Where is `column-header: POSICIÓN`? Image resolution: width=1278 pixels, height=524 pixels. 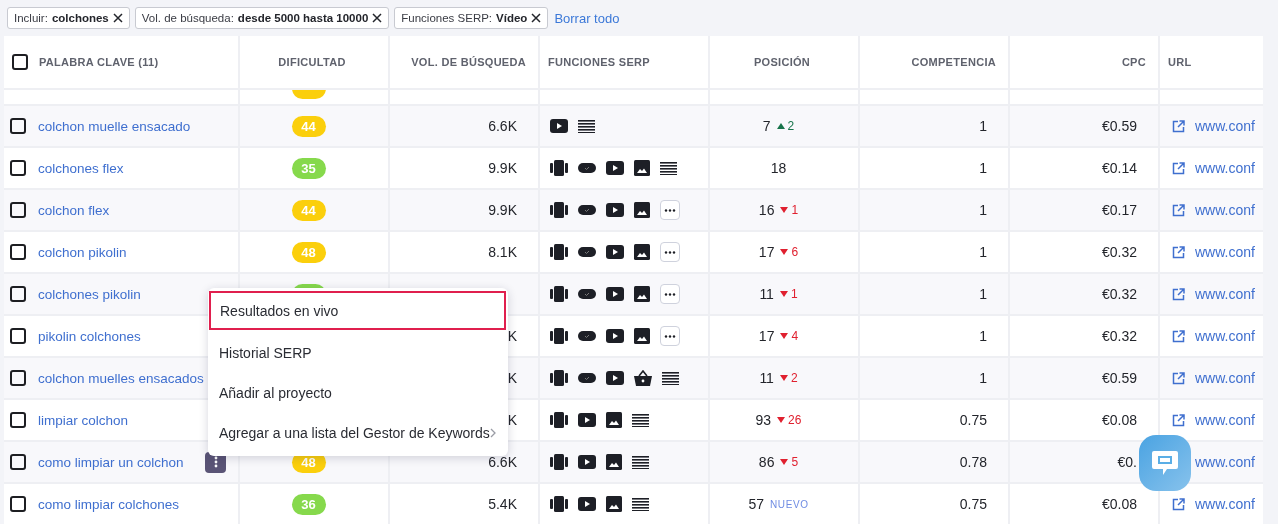
column-header: POSICIÓN is located at coordinates (782, 62).